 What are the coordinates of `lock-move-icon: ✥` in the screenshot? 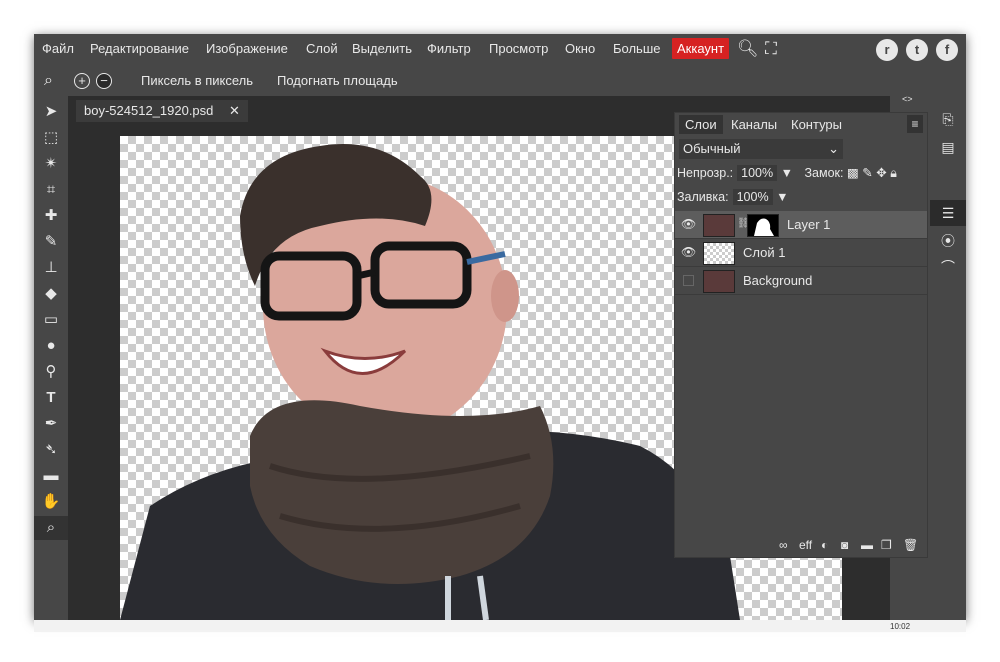 It's located at (881, 173).